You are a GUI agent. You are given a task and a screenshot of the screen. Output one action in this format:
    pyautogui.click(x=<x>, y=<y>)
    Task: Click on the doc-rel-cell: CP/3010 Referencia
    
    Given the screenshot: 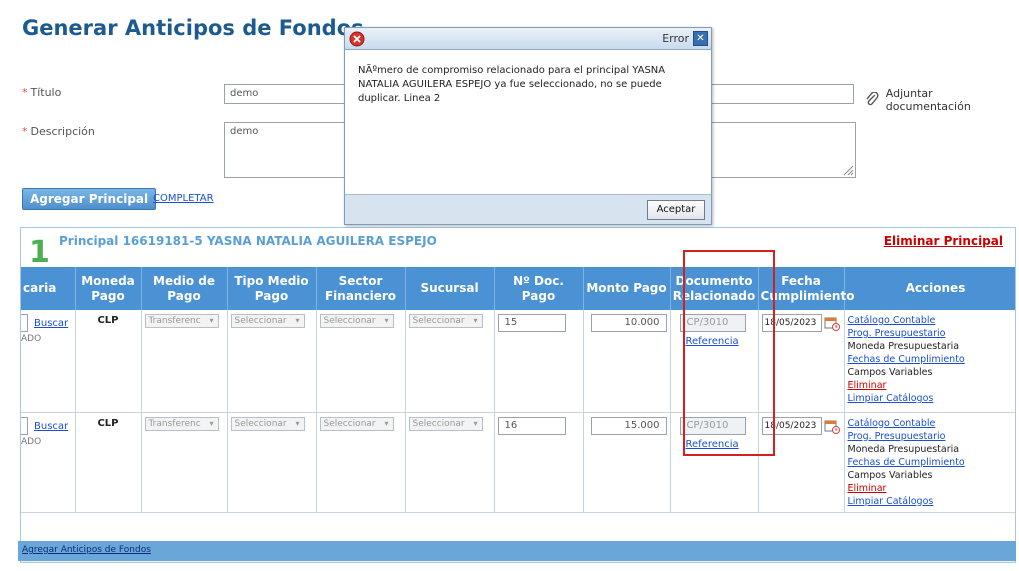 What is the action you would take?
    pyautogui.click(x=714, y=361)
    